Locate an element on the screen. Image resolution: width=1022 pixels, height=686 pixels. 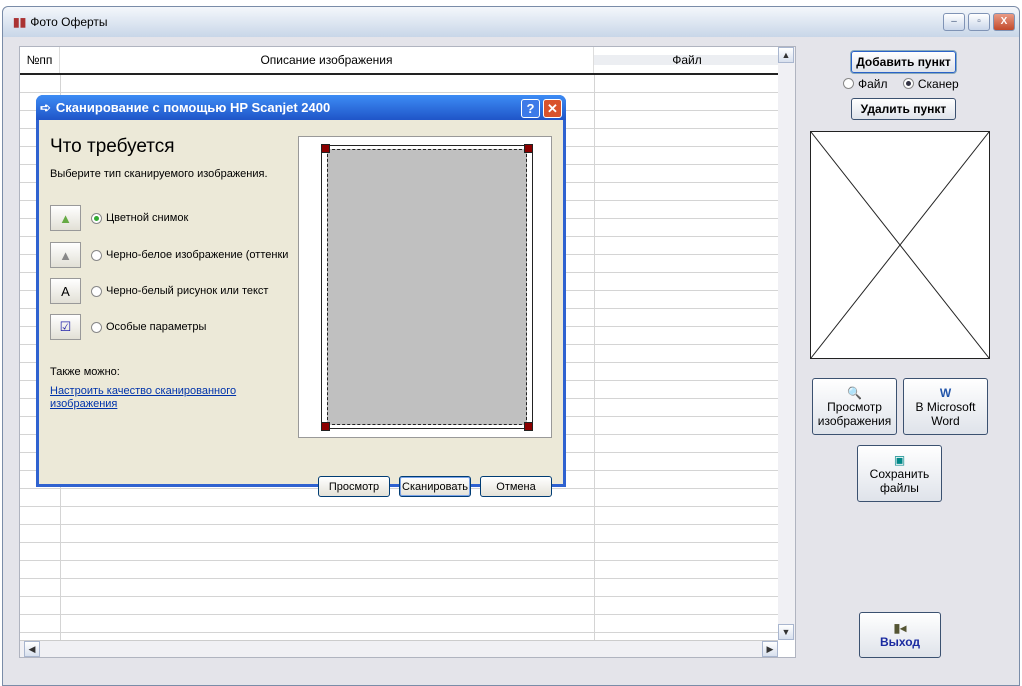
preview-button: Просмотр is located at coordinates (354, 486).